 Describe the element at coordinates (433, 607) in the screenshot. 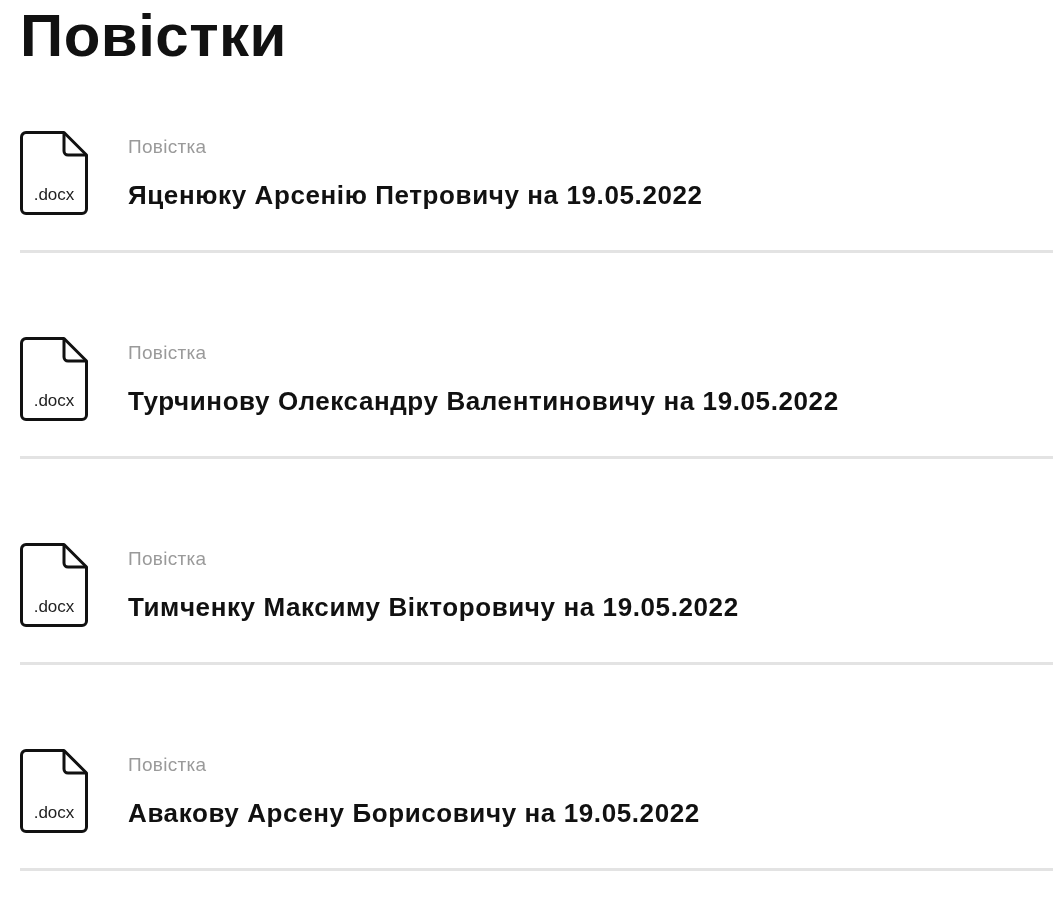

I see `document-title: Тимченку Максиму Вікторовичу на 19.05.2022` at that location.